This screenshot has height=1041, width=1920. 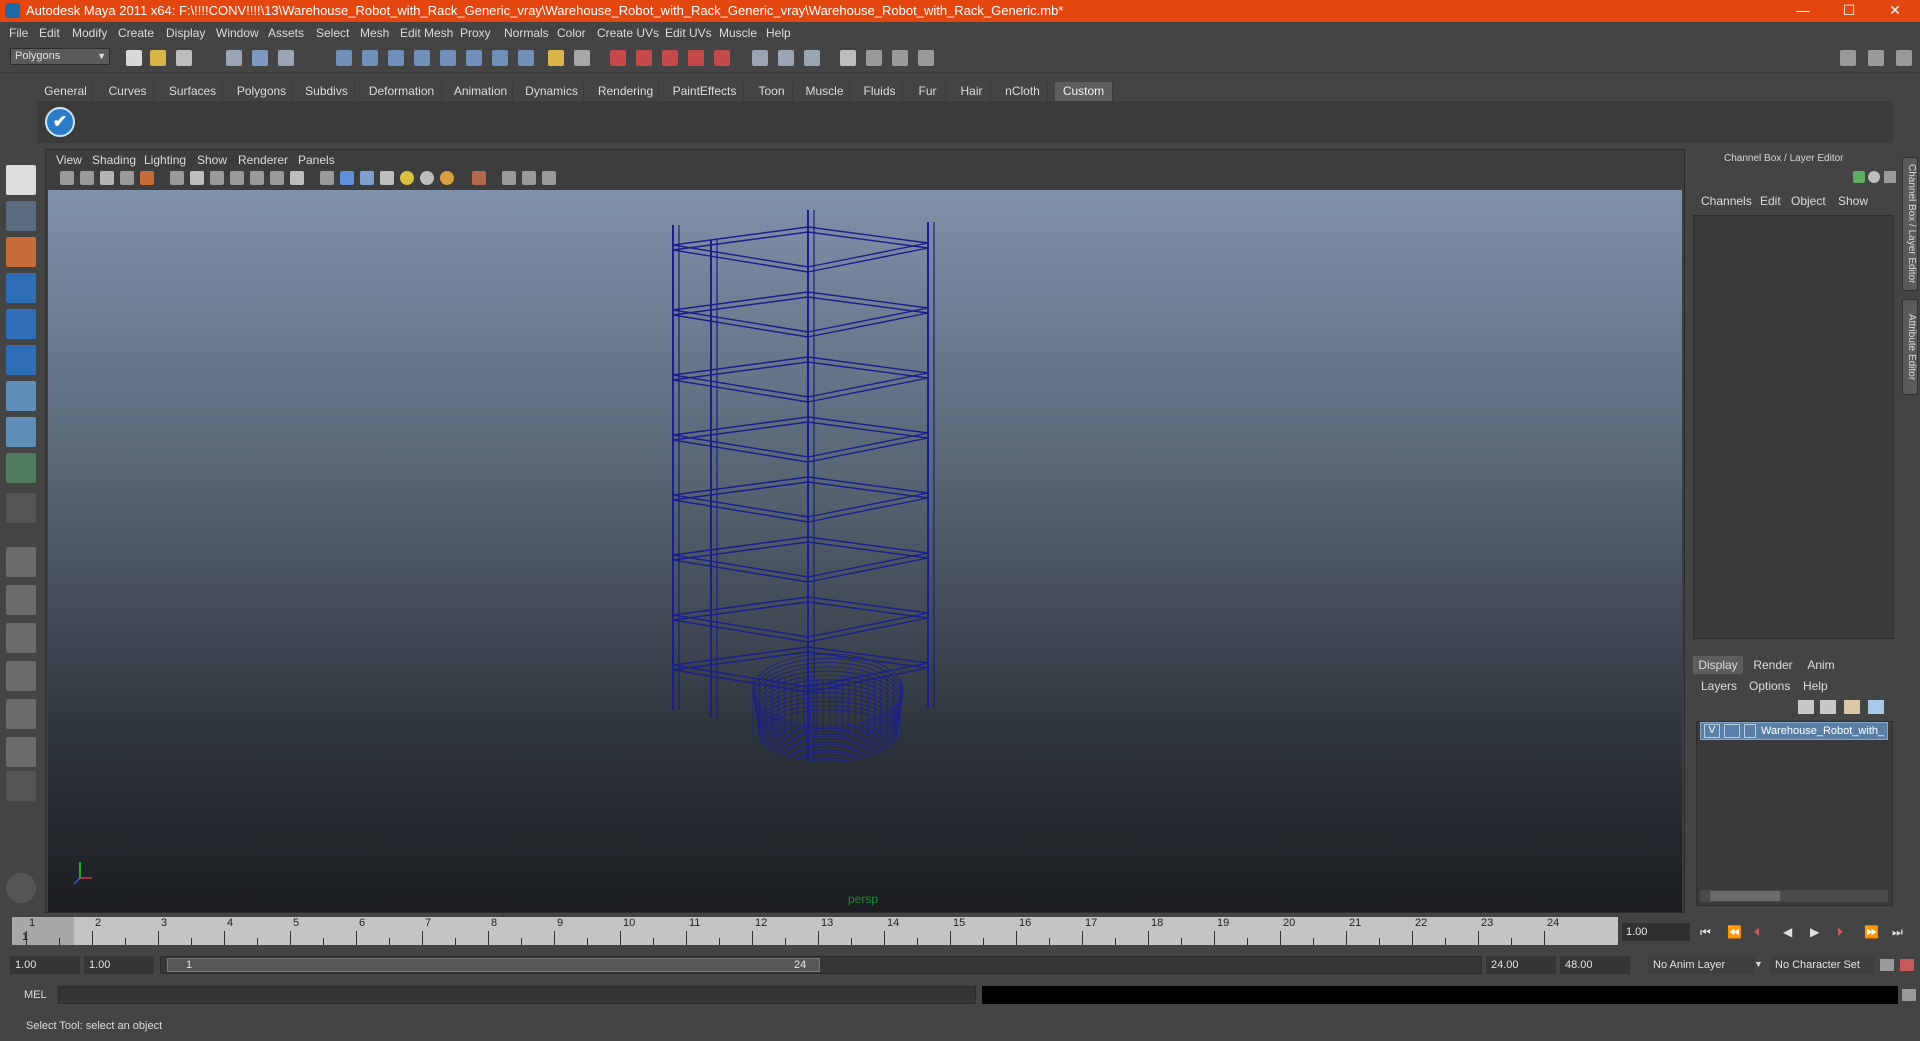 I want to click on shelf-tab-custom: Custom, so click(x=1084, y=91).